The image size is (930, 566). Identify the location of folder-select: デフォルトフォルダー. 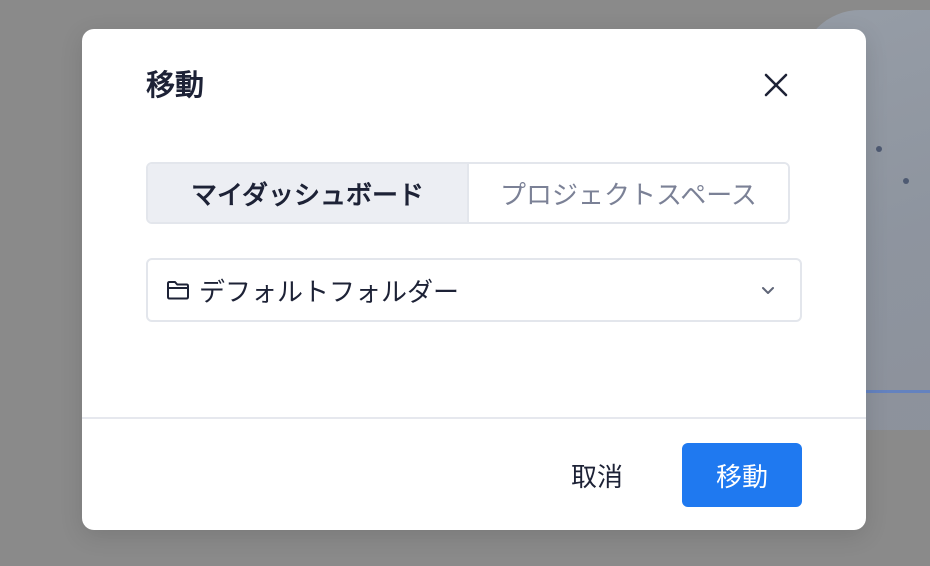
(474, 290).